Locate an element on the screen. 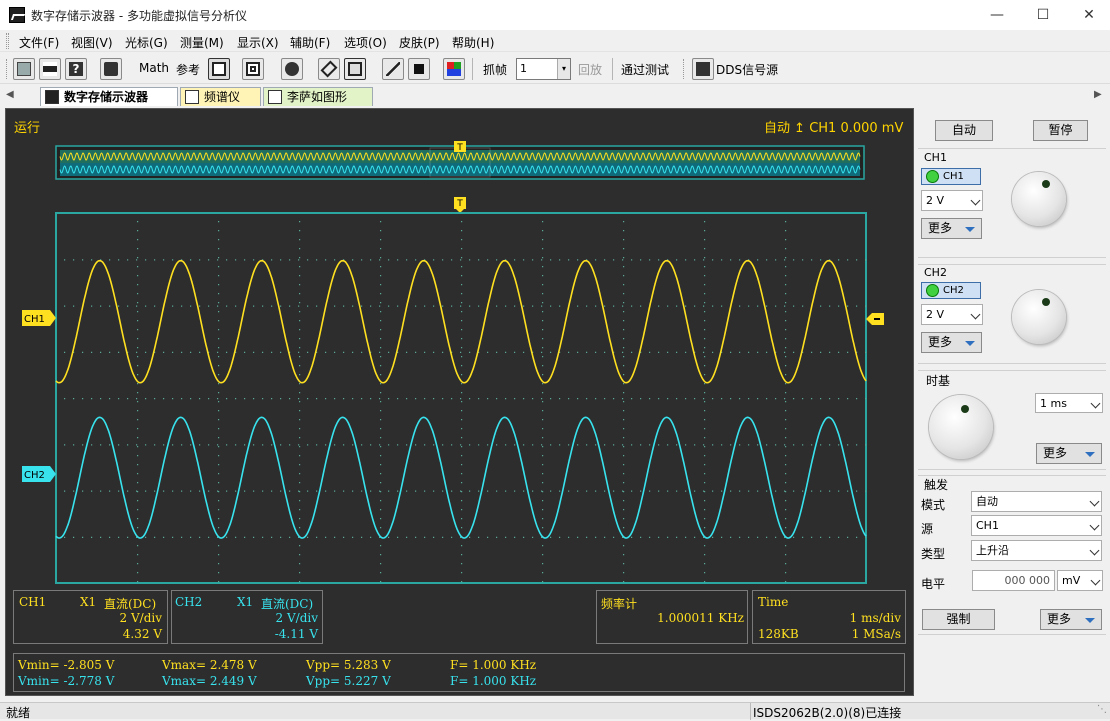 The height and width of the screenshot is (721, 1110). spectrum-icon is located at coordinates (192, 97).